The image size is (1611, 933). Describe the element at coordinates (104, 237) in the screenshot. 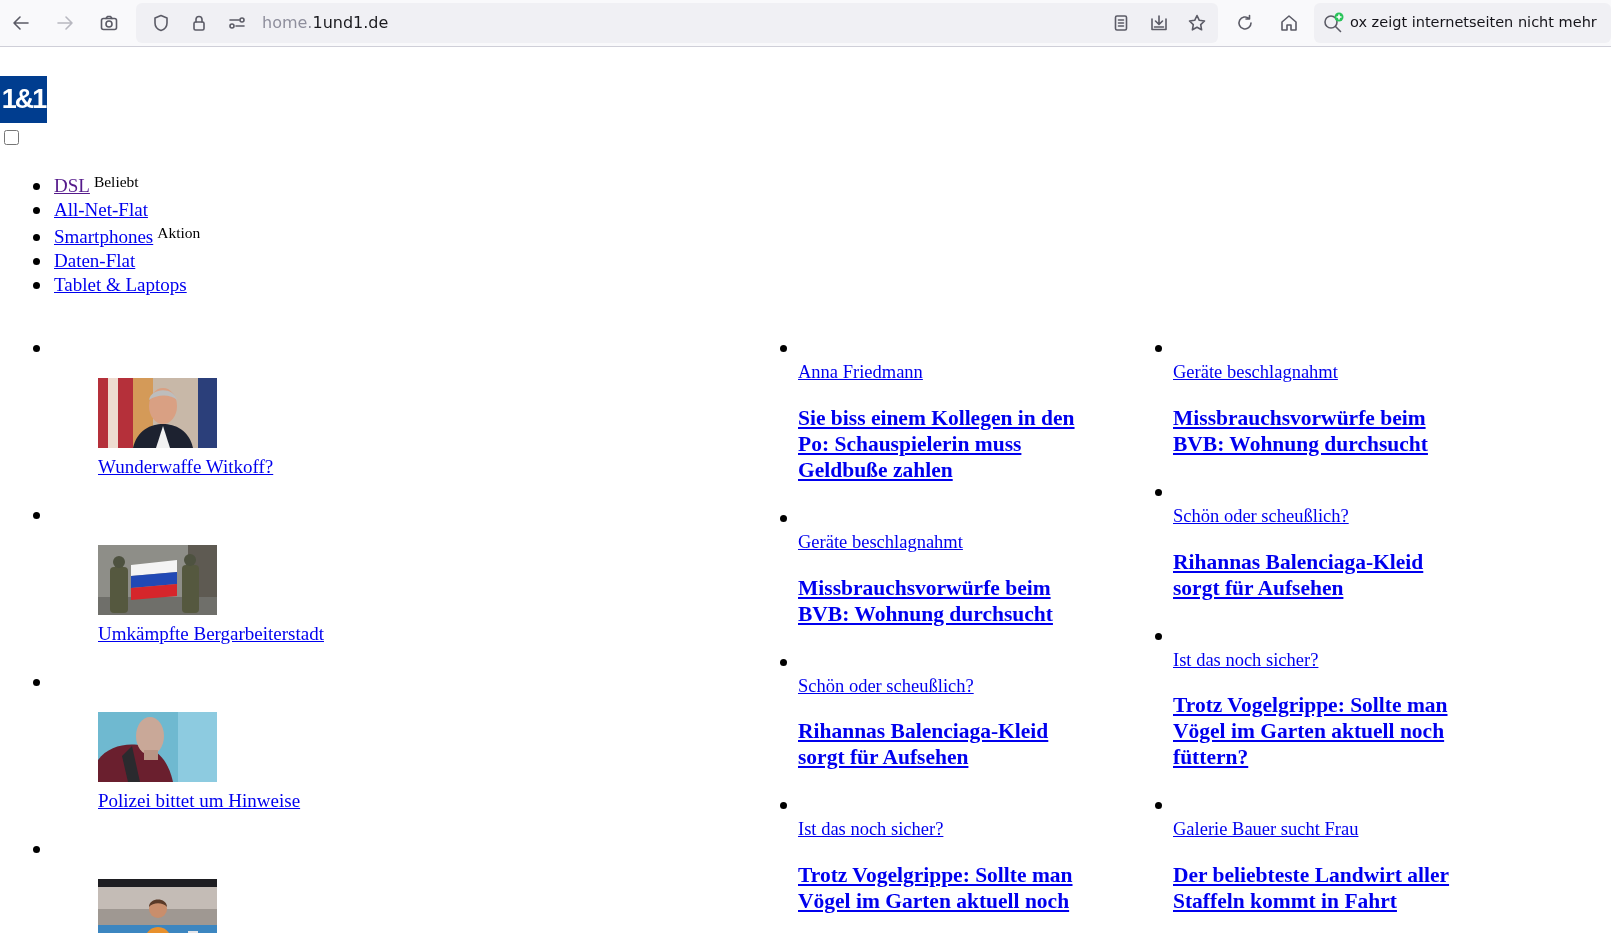

I see `nav-link: Smartphones` at that location.